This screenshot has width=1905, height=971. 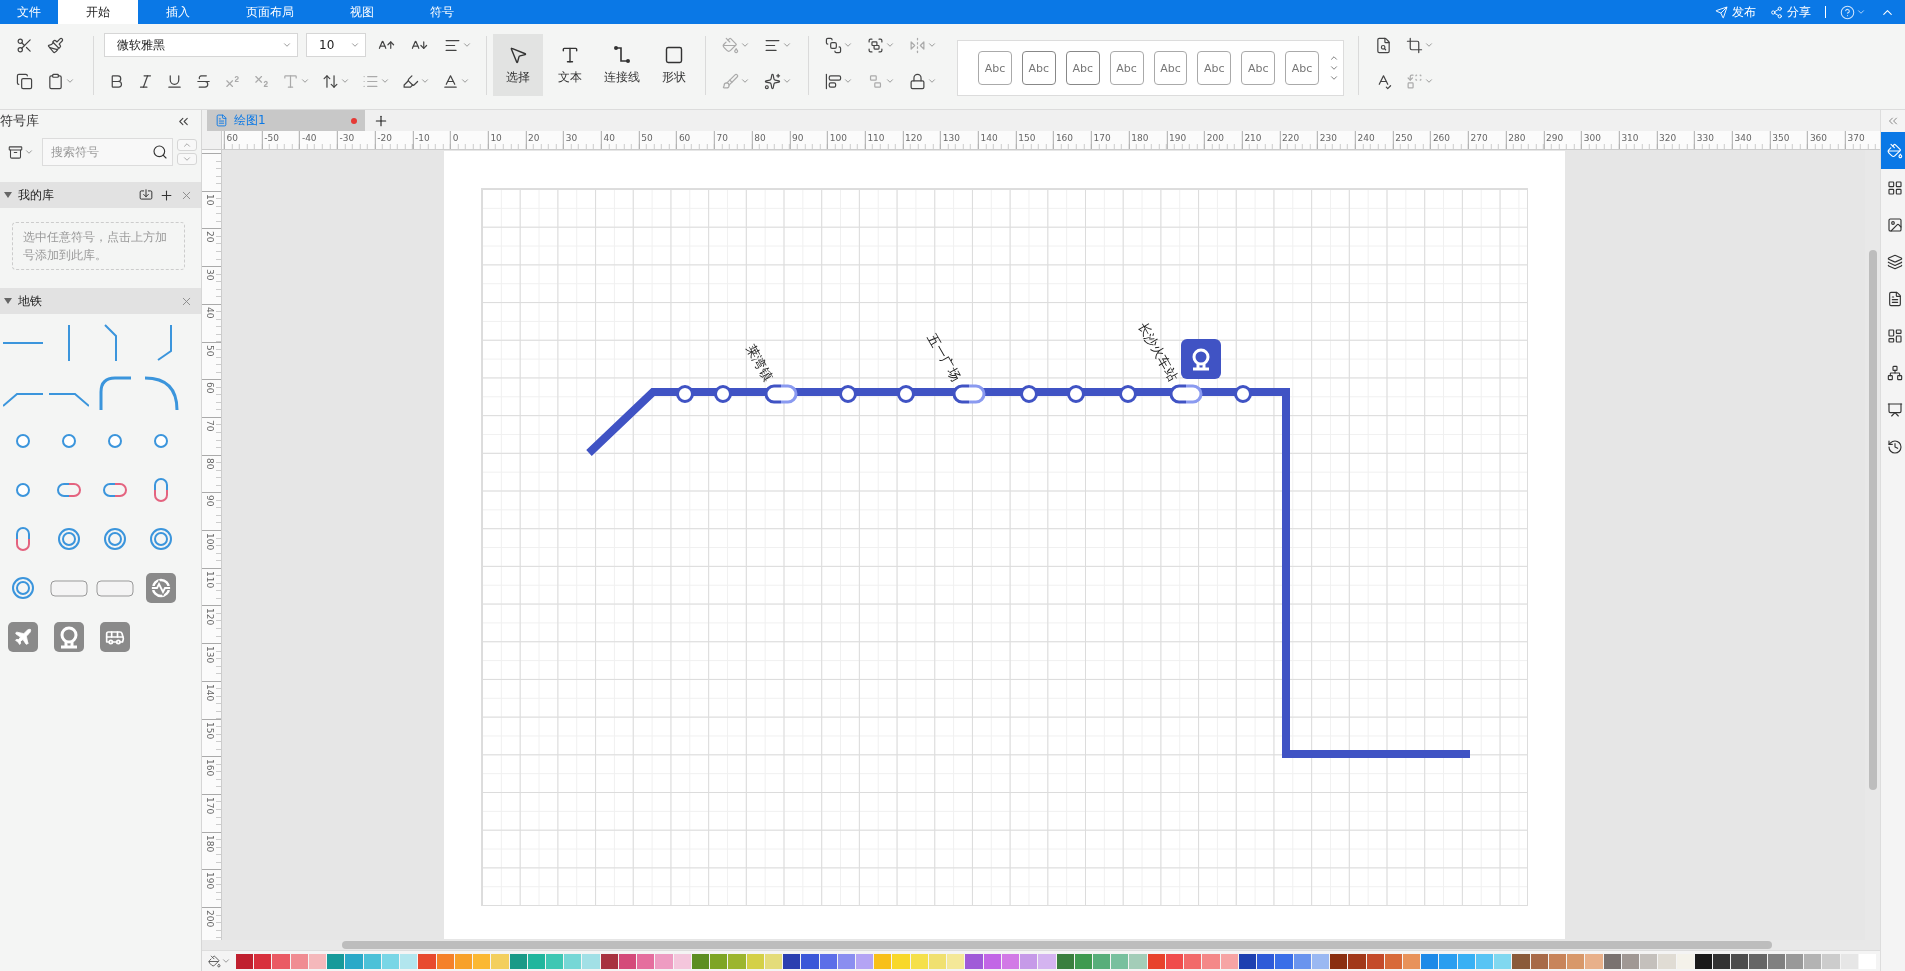 I want to click on tool-button: 文本, so click(x=570, y=65).